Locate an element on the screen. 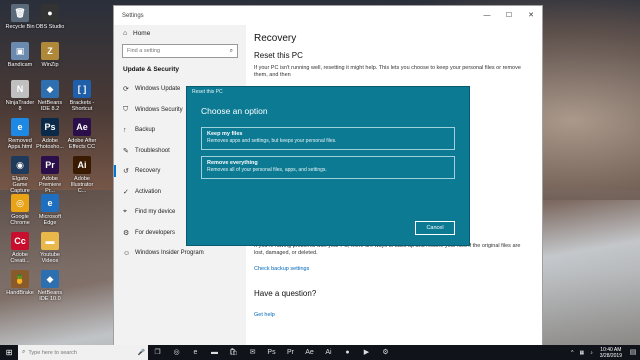 The width and height of the screenshot is (640, 360). premiere-taskbar-icon: Pr is located at coordinates (290, 352).